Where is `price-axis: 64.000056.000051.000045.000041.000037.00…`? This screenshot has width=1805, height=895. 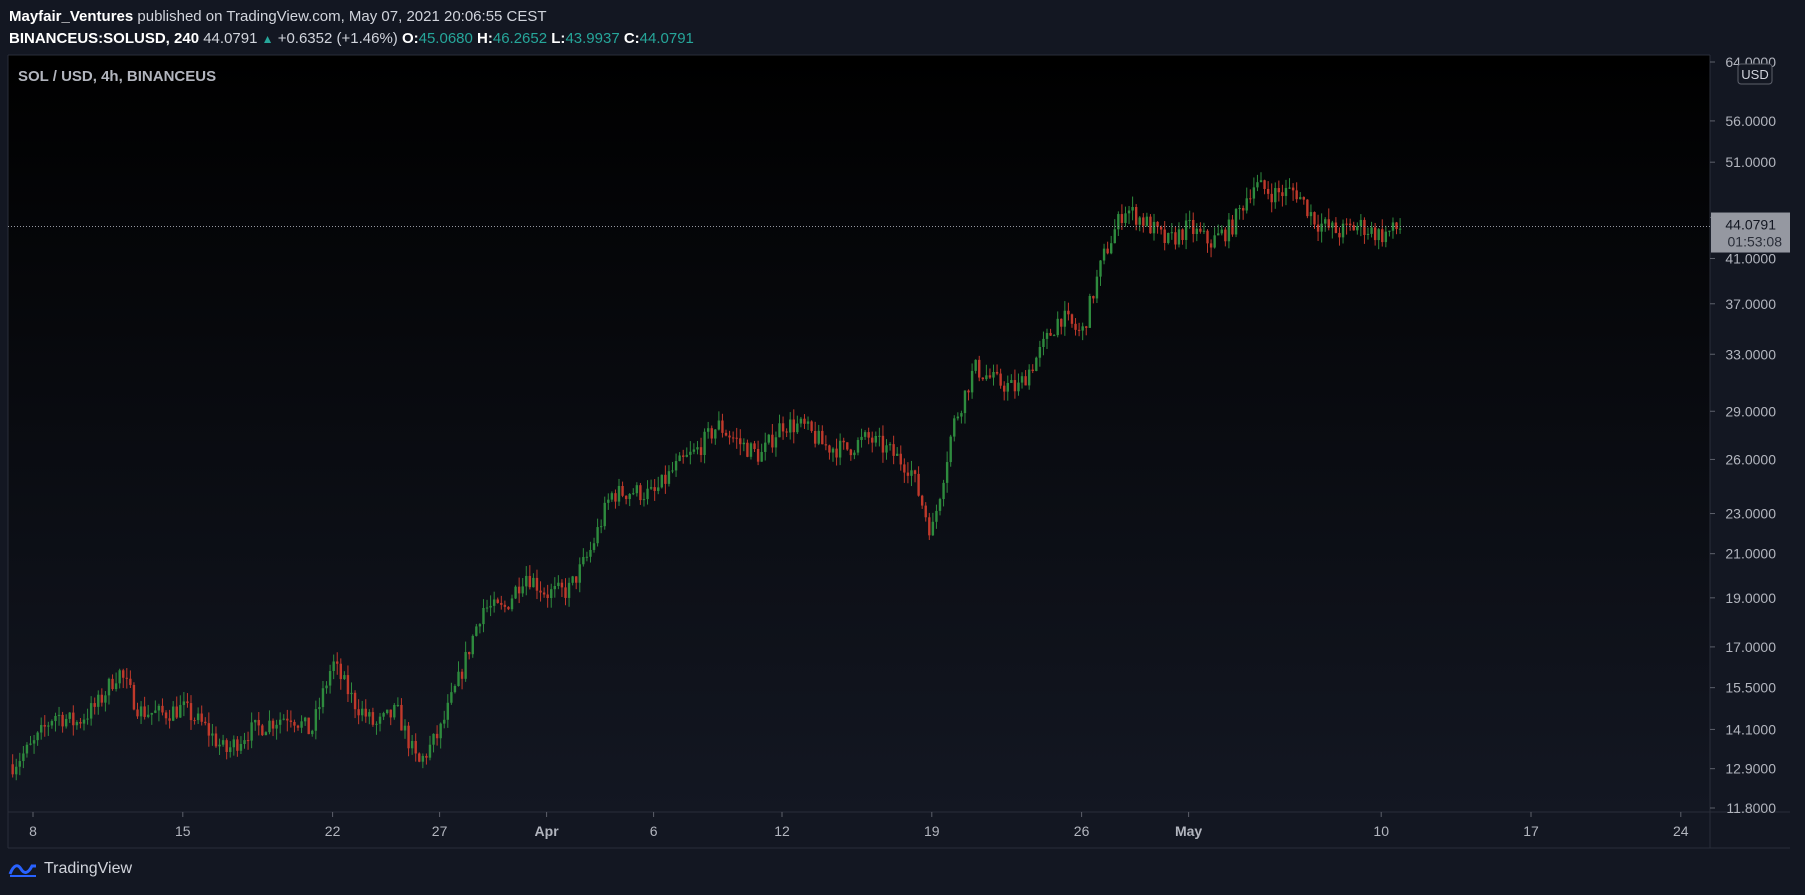
price-axis: 64.000056.000051.000045.000041.000037.00… is located at coordinates (1743, 435).